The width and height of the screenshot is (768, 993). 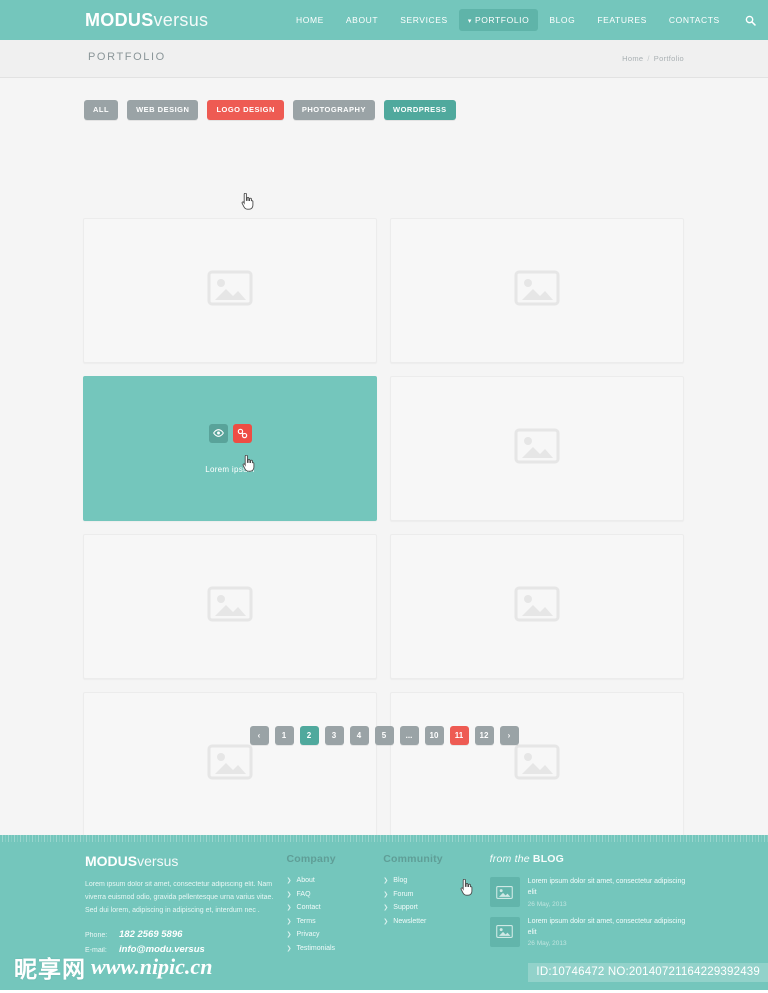 I want to click on nav-item-portfolio: ▾ PORTFOLIO, so click(x=498, y=20).